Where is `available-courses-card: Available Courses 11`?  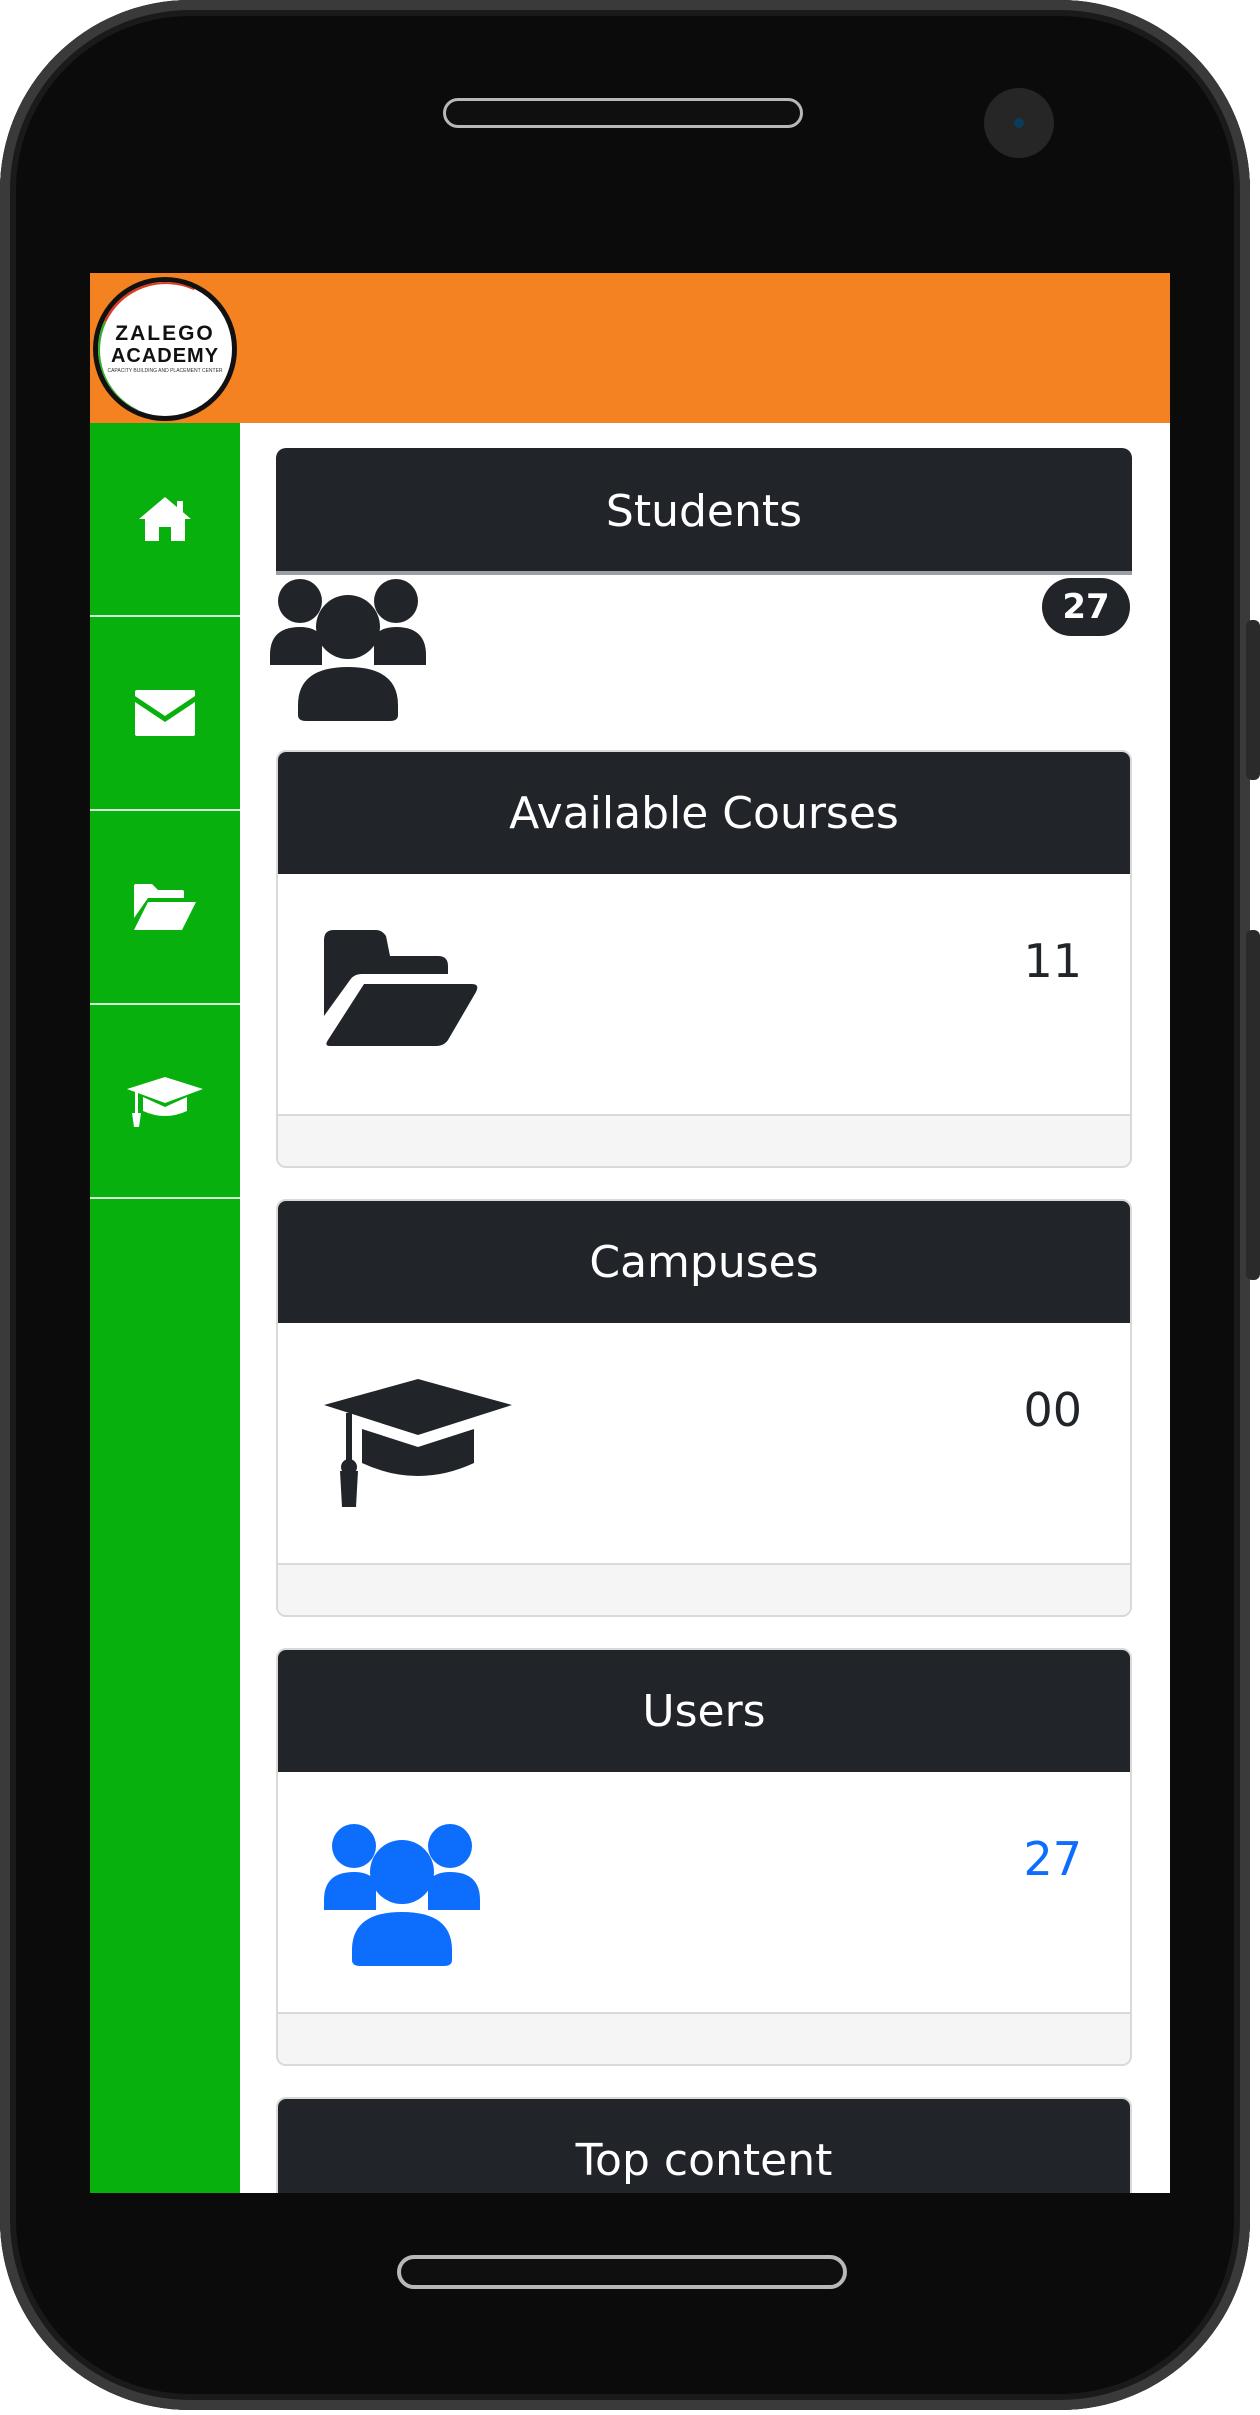
available-courses-card: Available Courses 11 is located at coordinates (704, 959).